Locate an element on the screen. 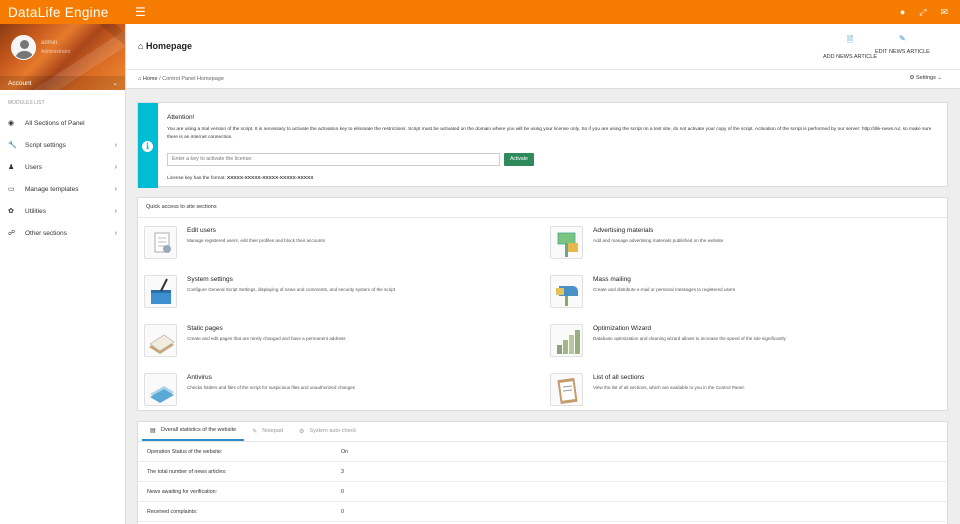 This screenshot has height=524, width=960. sidebar-item-manage-templates: ▭ Manage templates › is located at coordinates (62, 189).